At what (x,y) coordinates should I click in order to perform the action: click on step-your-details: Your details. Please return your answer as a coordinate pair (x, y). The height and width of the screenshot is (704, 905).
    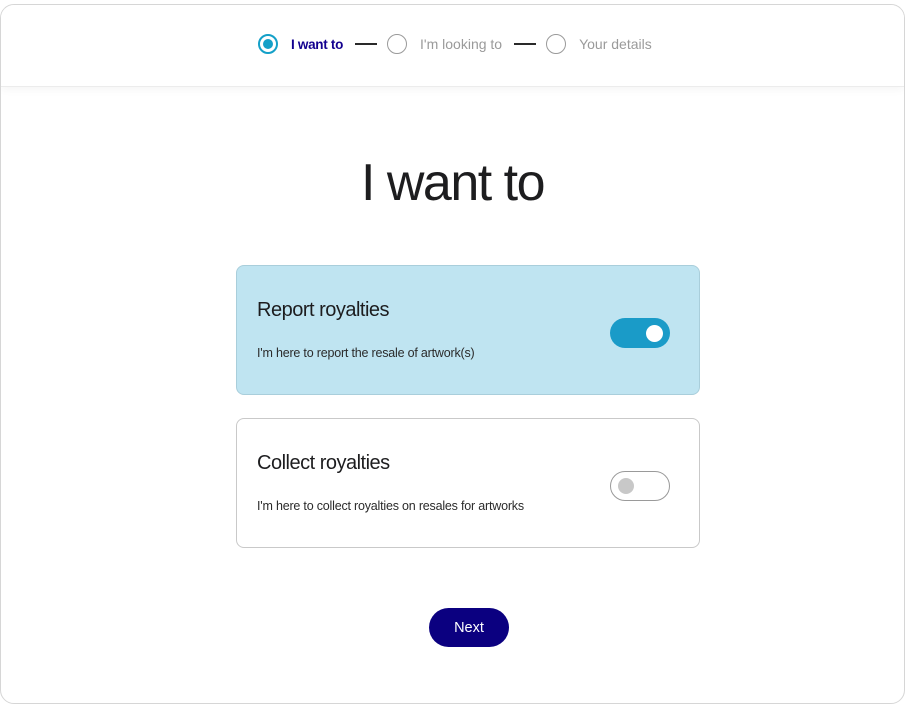
    Looking at the image, I should click on (599, 44).